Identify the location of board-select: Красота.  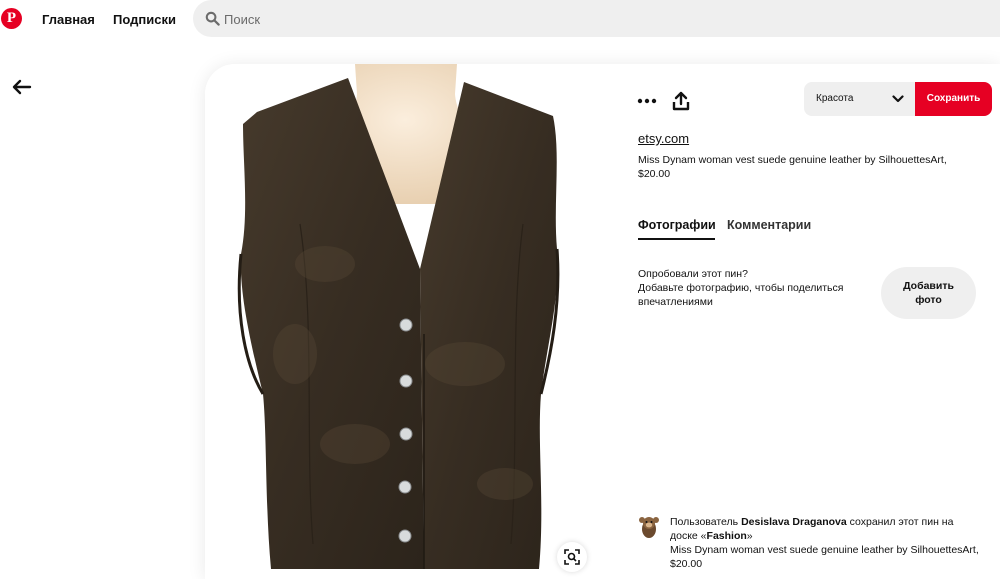
(859, 99).